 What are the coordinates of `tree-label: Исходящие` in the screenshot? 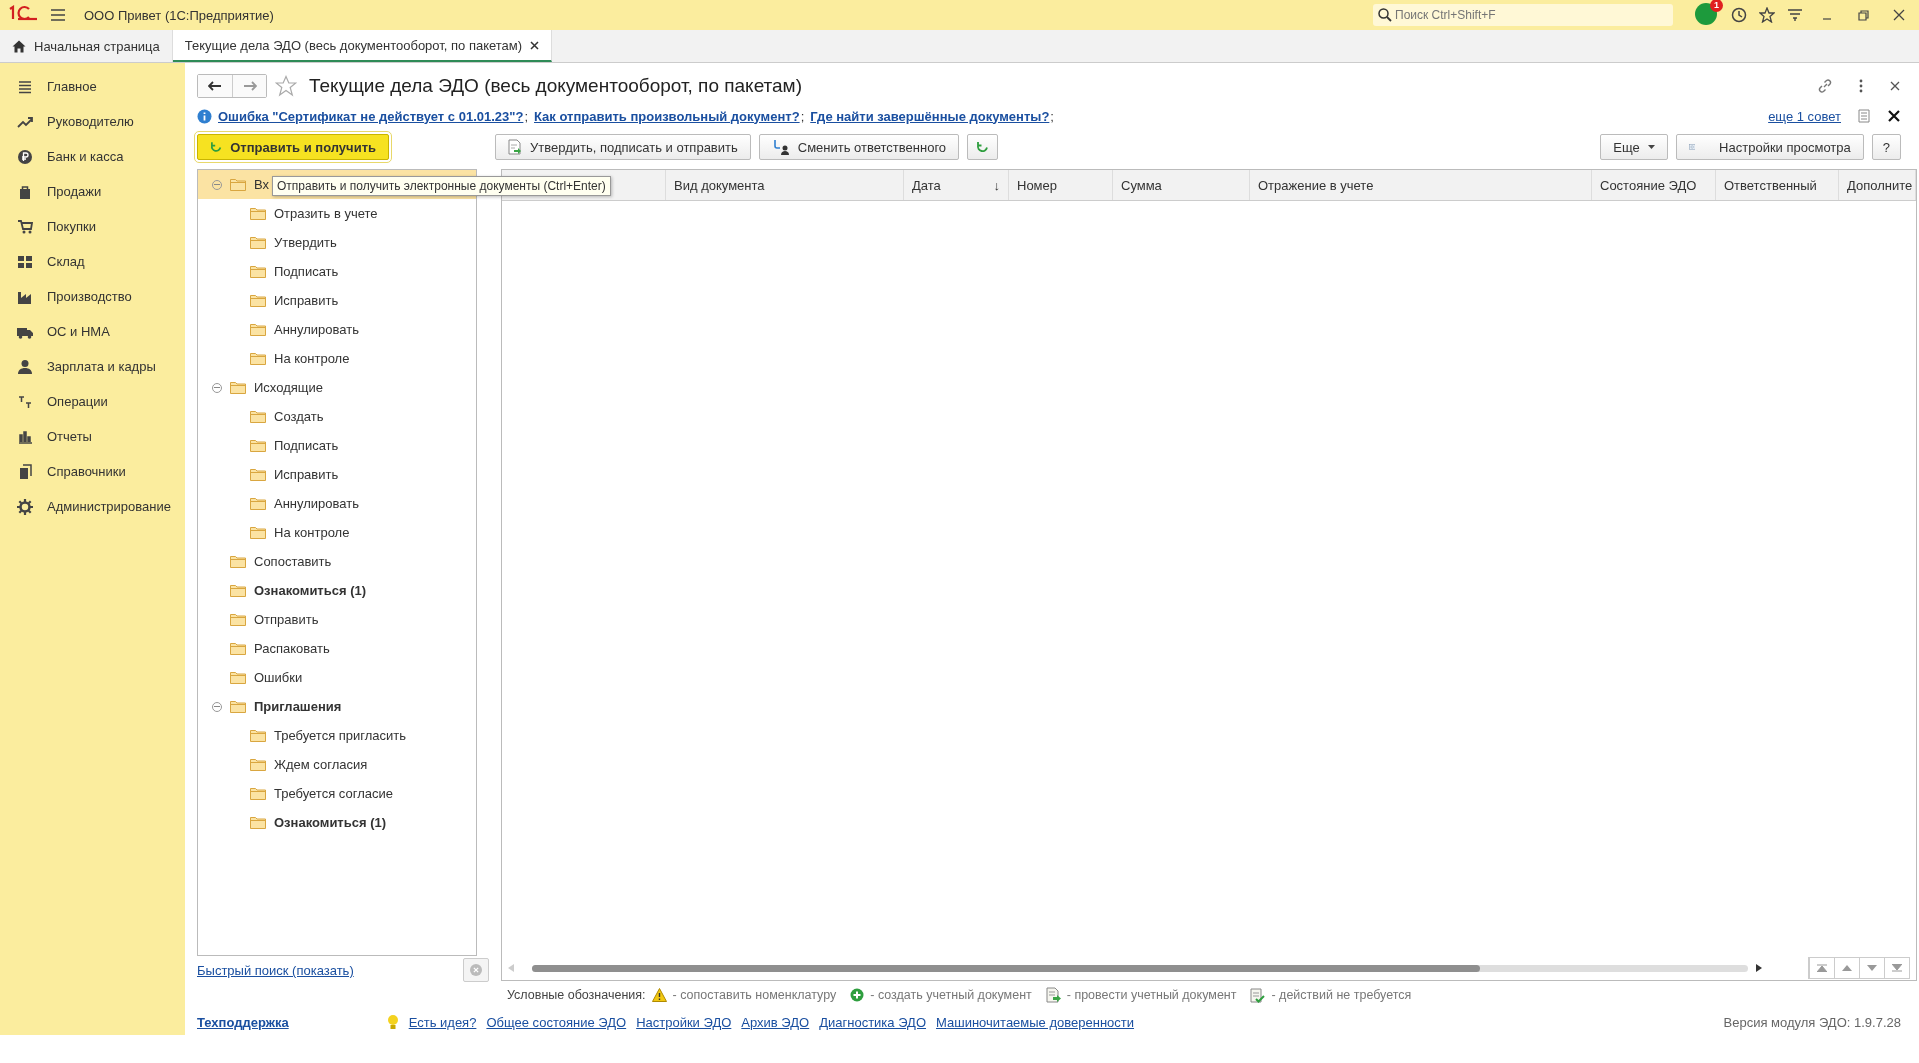 It's located at (288, 387).